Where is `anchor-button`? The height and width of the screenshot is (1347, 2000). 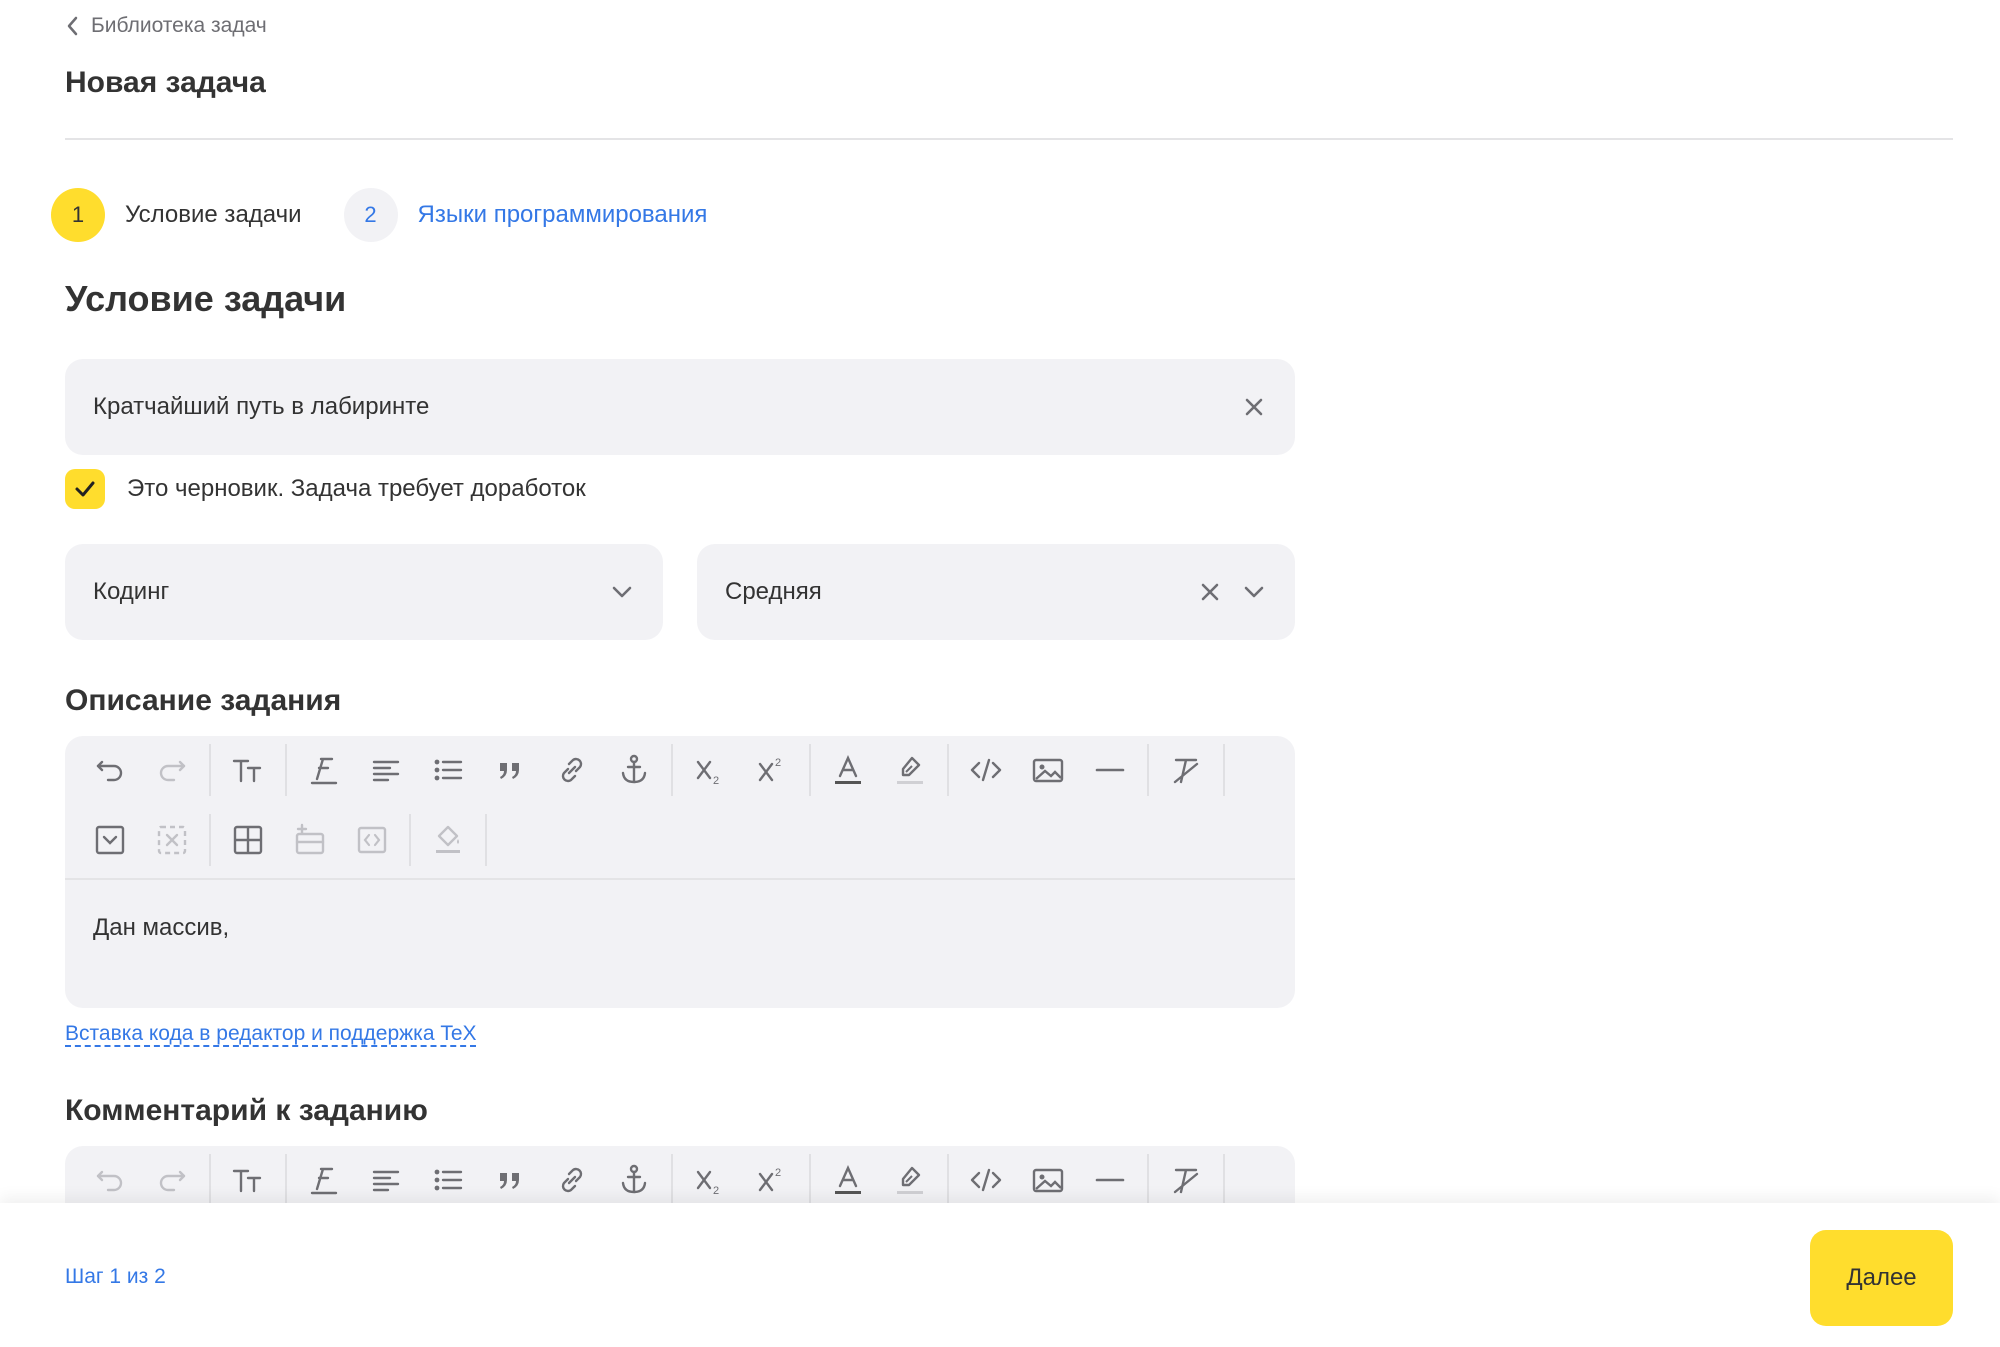 anchor-button is located at coordinates (634, 770).